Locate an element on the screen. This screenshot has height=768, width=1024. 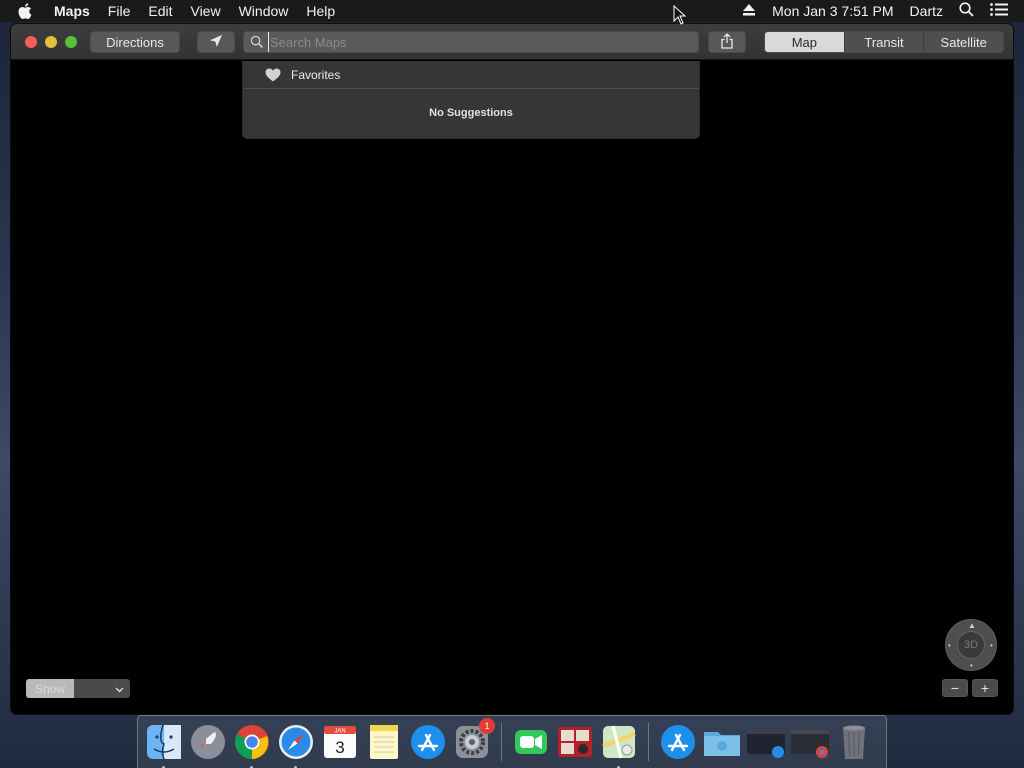
menu-app-maps: Maps is located at coordinates (72, 11).